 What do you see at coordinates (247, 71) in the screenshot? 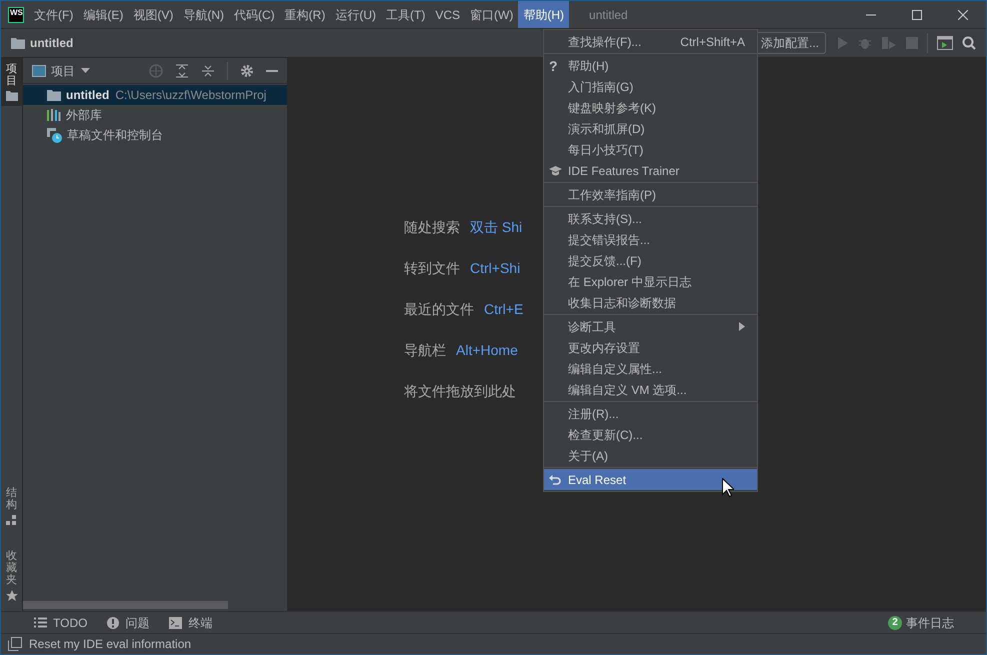
I see `settings-icon` at bounding box center [247, 71].